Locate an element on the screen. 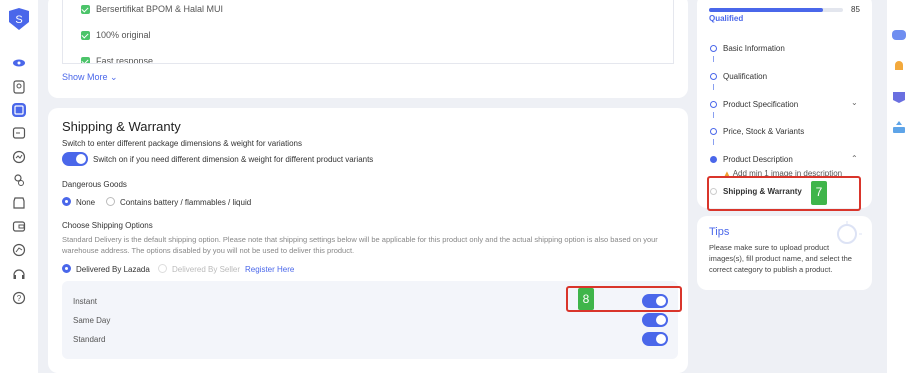  dg-contains-radio is located at coordinates (110, 201).